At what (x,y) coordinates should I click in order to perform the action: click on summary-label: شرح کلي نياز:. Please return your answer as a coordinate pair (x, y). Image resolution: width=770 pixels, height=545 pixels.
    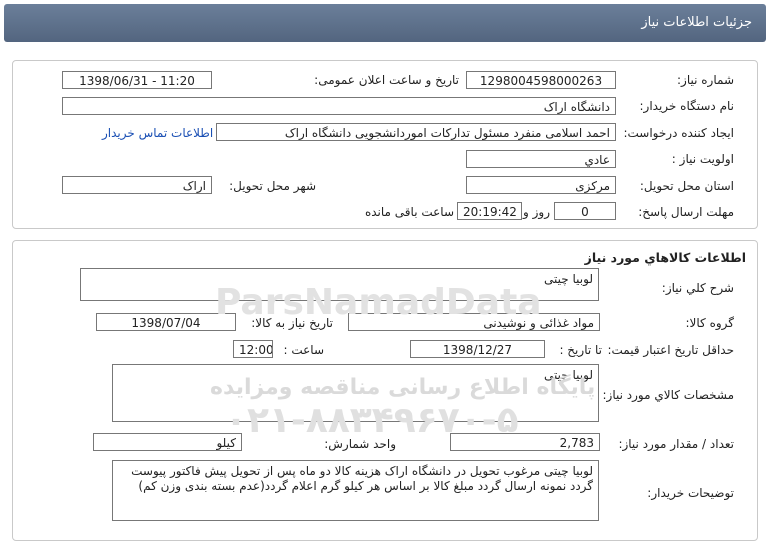
    Looking at the image, I should click on (697, 288).